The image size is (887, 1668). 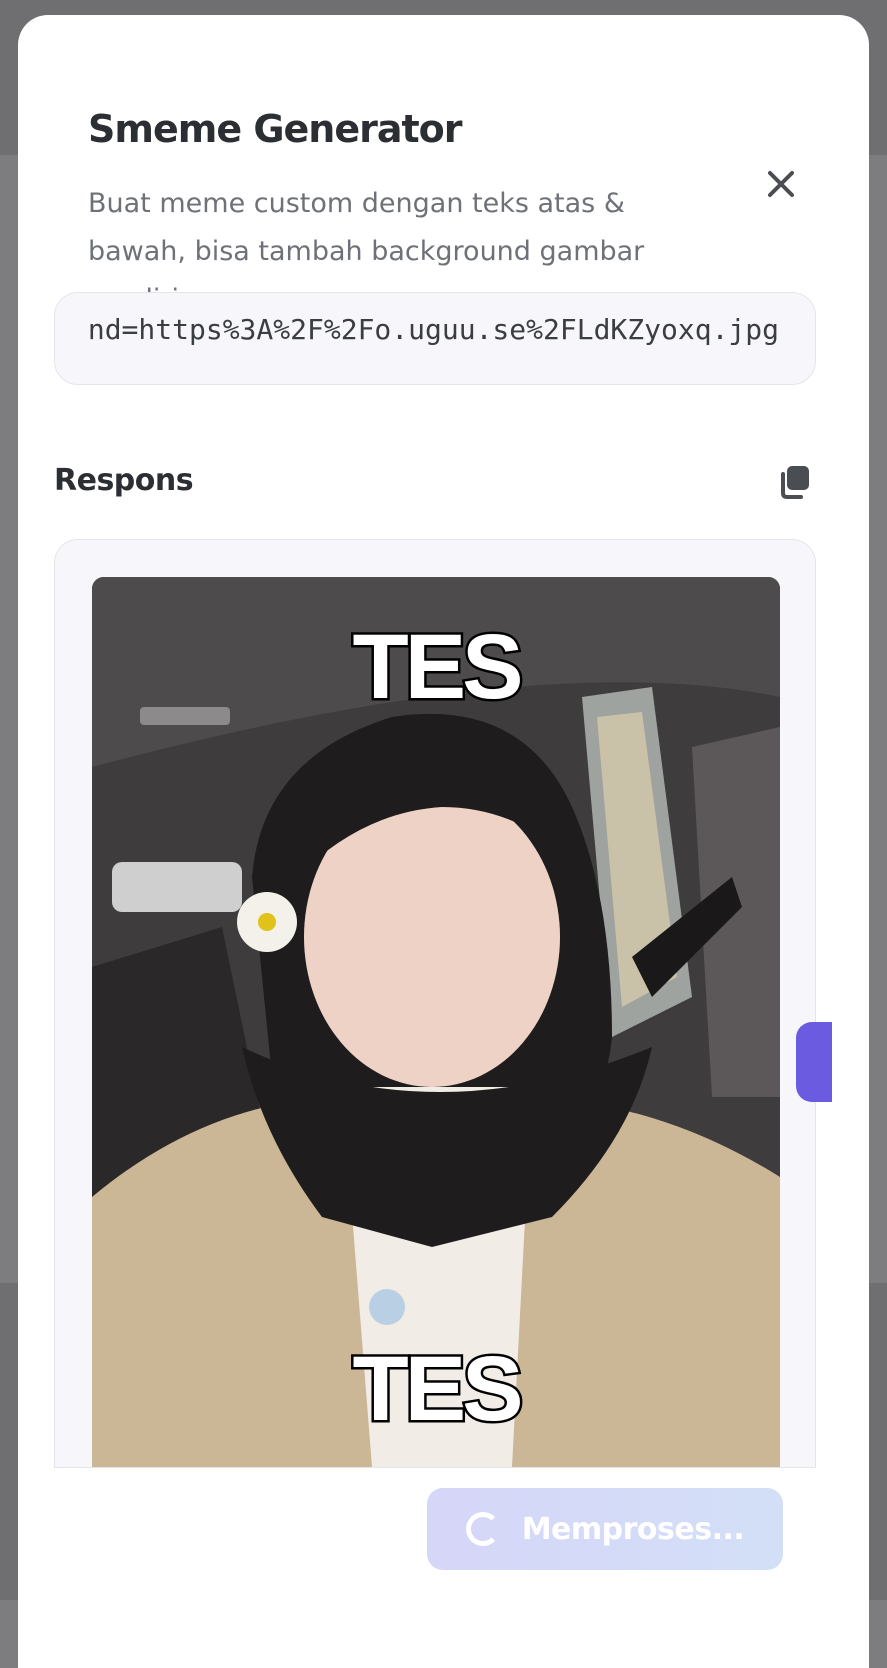 I want to click on meme-top-text: TES, so click(x=438, y=667).